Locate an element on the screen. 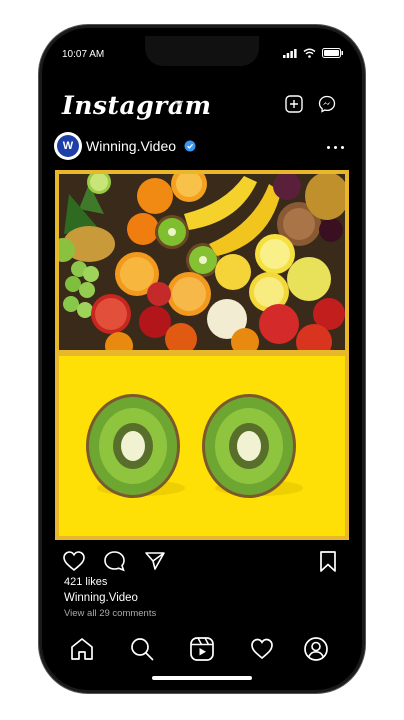 The height and width of the screenshot is (720, 404). post-header: W Winning.Video is located at coordinates (202, 148).